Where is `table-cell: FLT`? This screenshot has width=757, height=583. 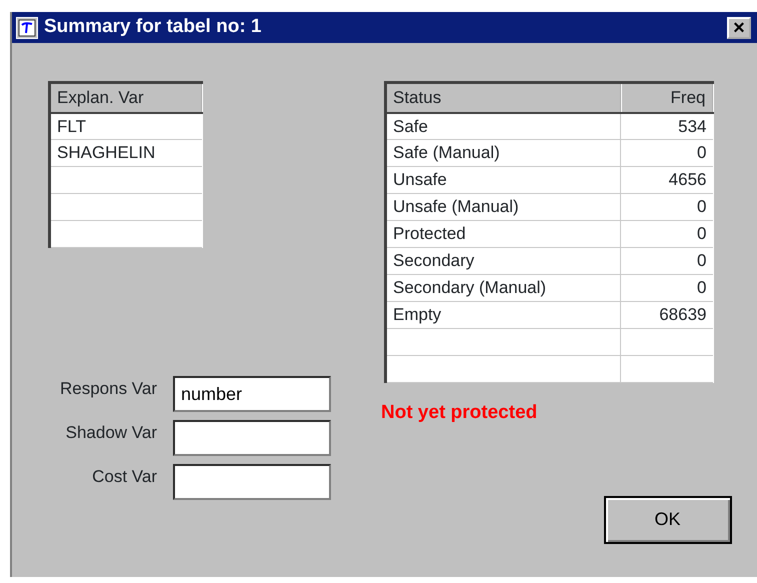
table-cell: FLT is located at coordinates (126, 126).